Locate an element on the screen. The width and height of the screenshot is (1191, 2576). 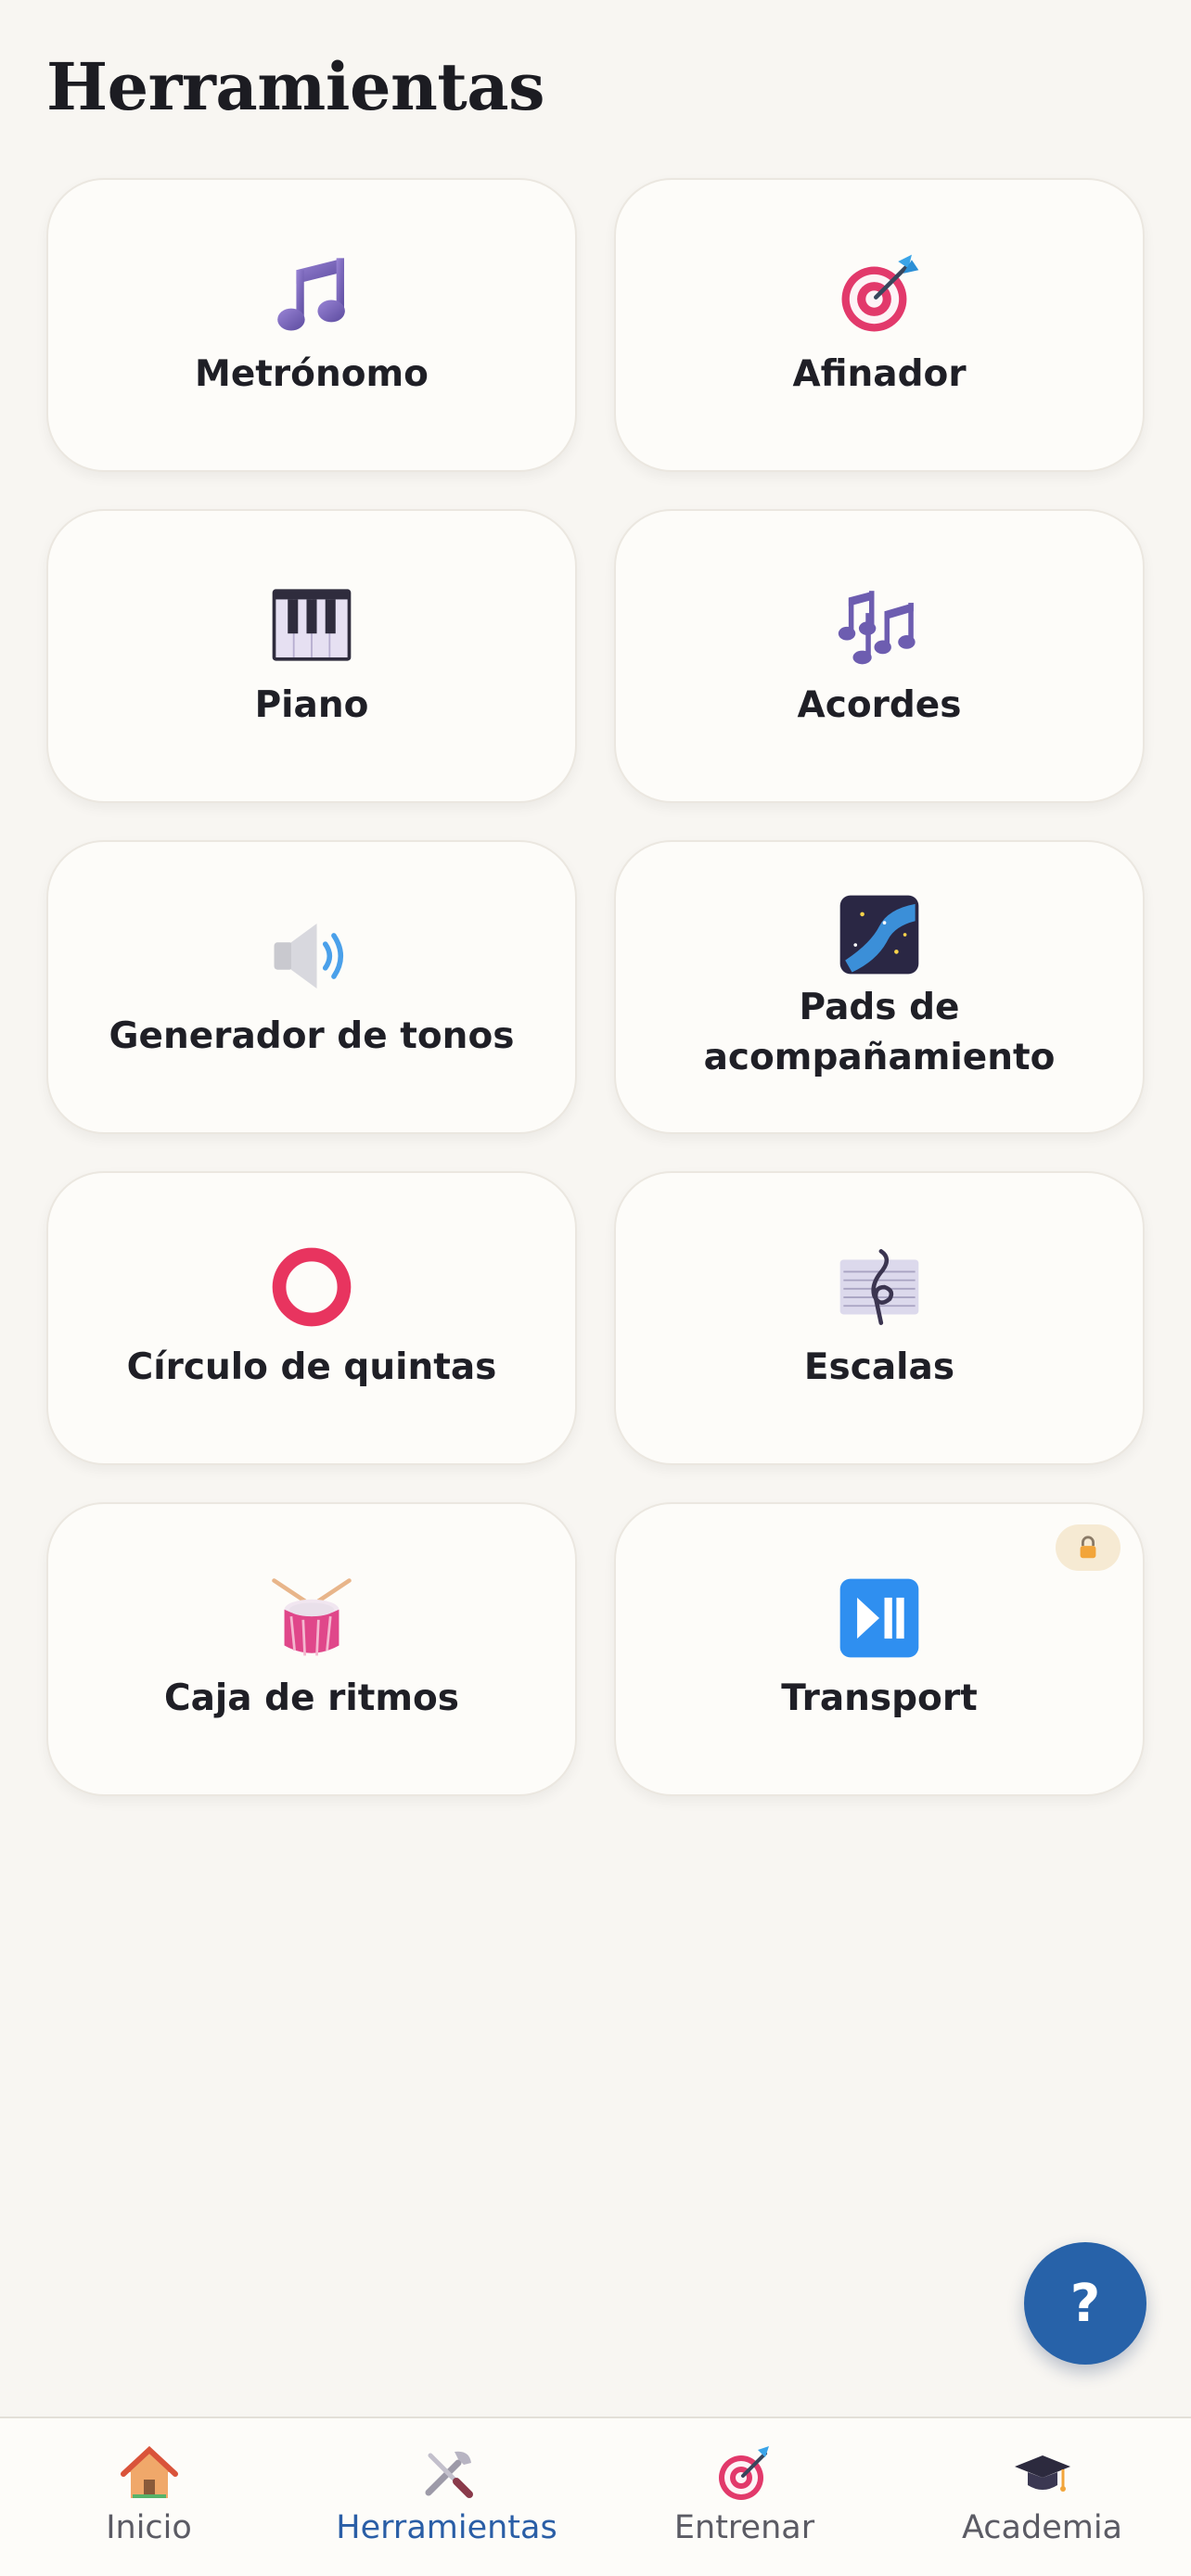
nav-item-herramientas: Herramientas is located at coordinates (447, 2497).